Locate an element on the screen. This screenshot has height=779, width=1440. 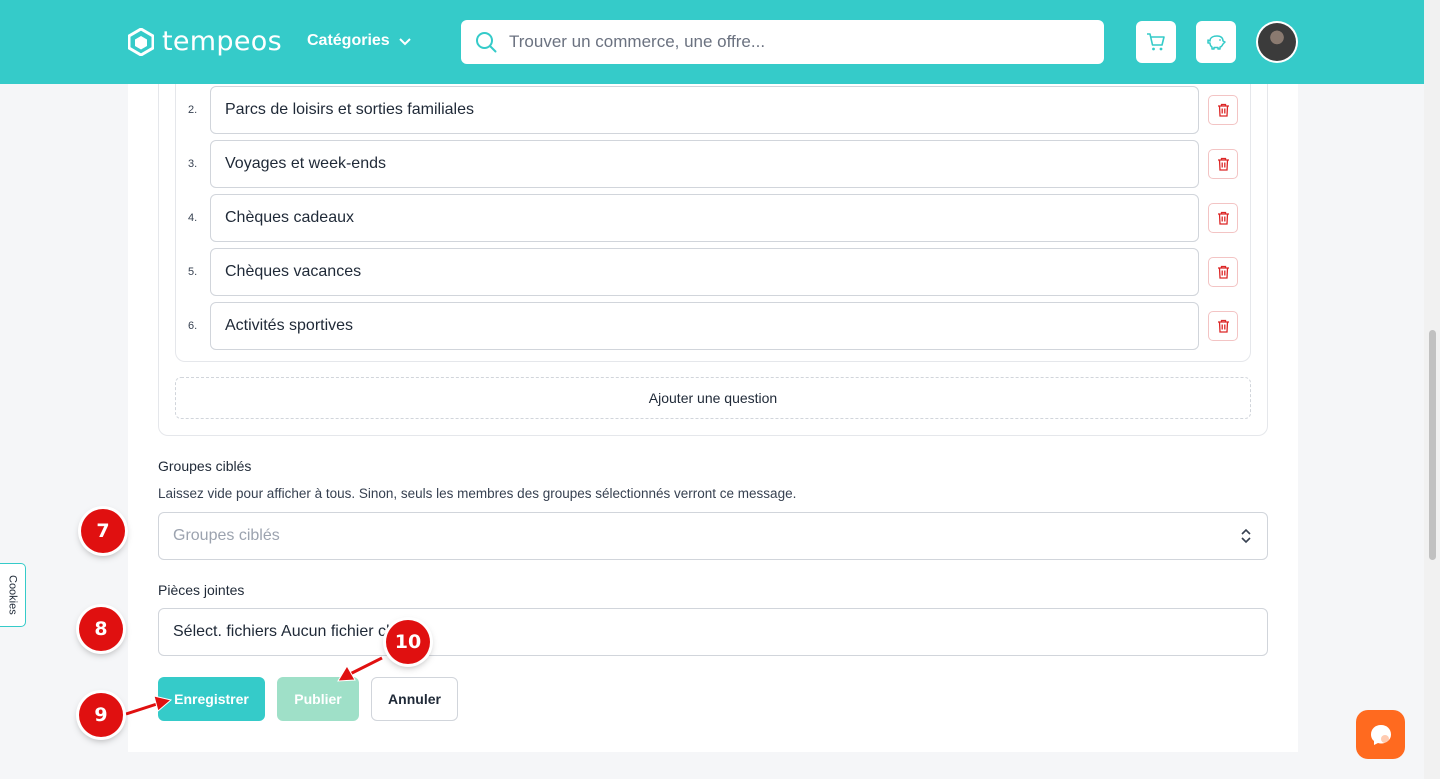
top-navbar: tempeos Catégories is located at coordinates (712, 42).